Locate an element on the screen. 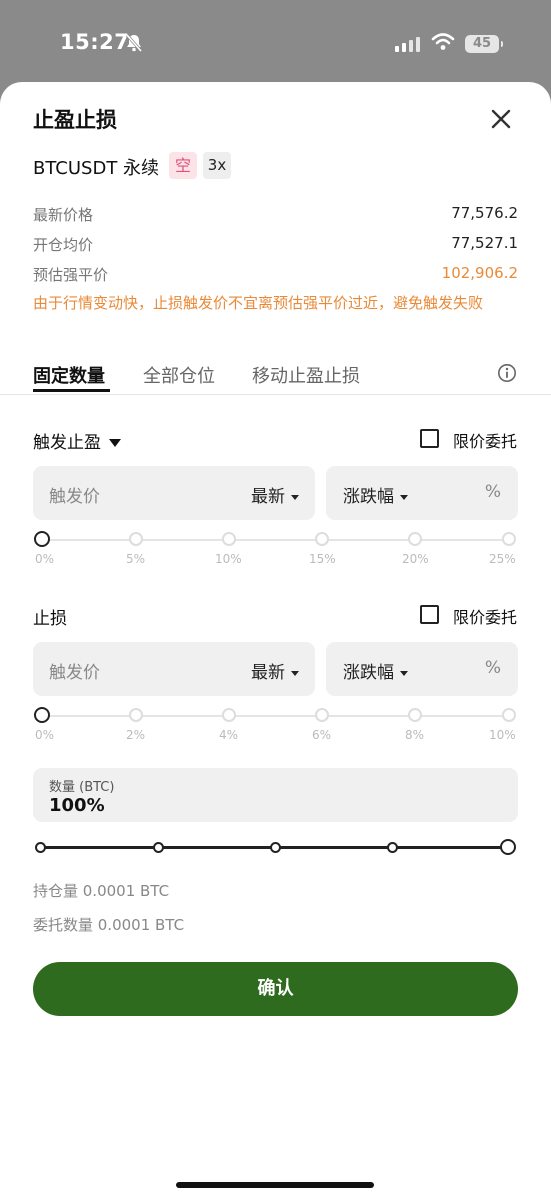 This screenshot has height=1200, width=551. sl-limit-order-checkbox is located at coordinates (429, 614).